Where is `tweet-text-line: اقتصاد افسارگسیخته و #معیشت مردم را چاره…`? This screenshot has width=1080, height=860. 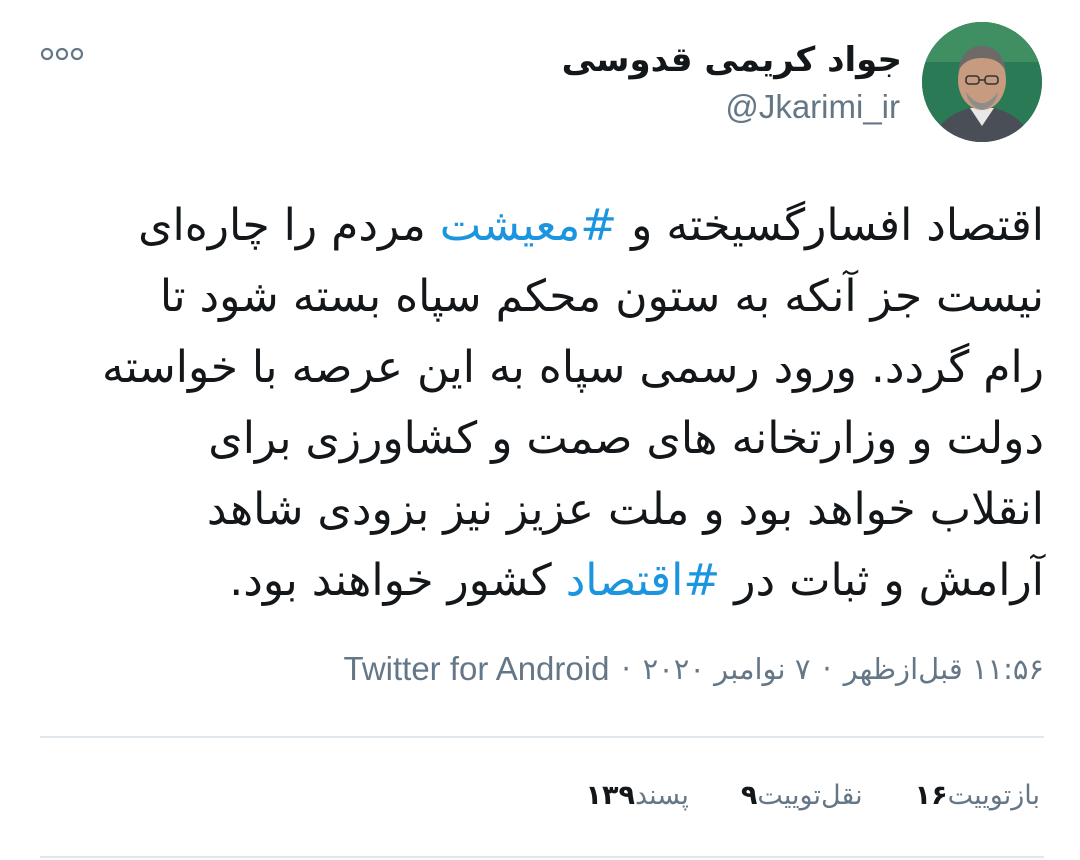
tweet-text-line: اقتصاد افسارگسیخته و #معیشت مردم را چاره… is located at coordinates (542, 225).